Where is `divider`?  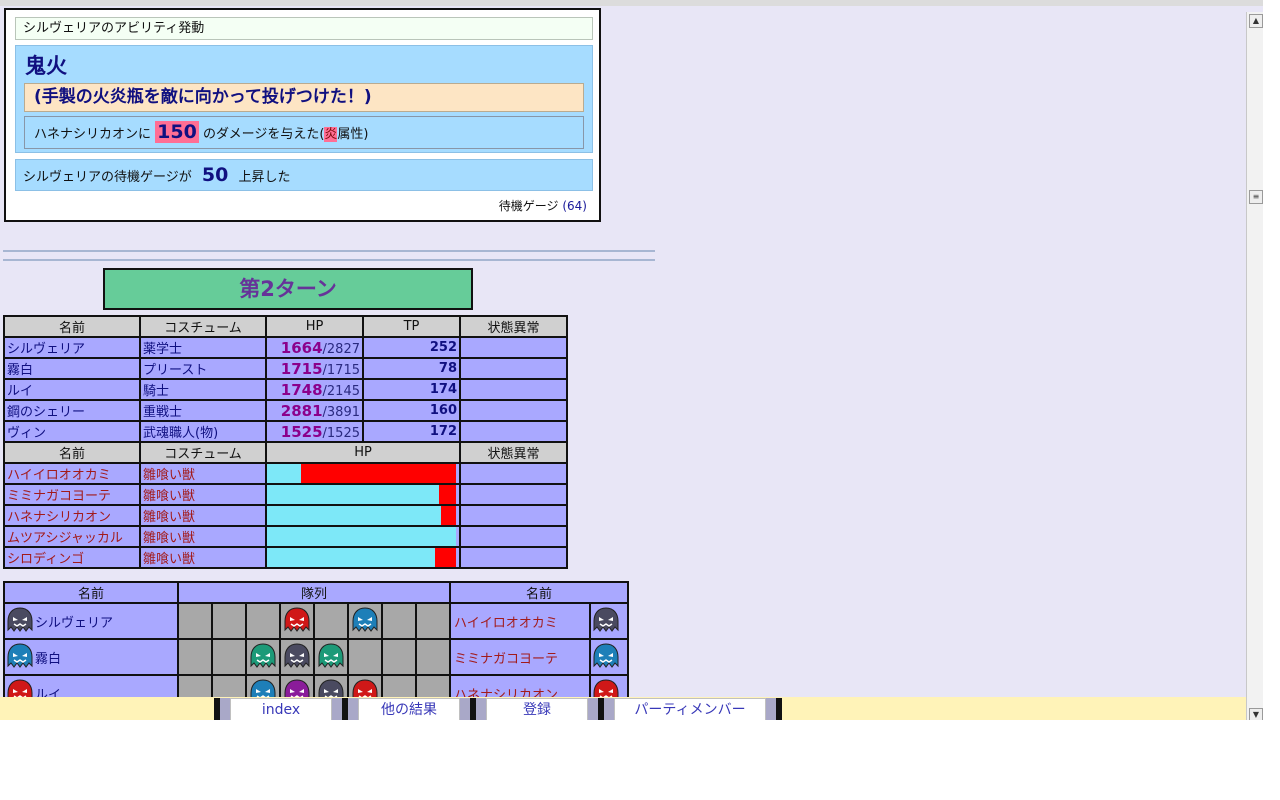
divider is located at coordinates (329, 251).